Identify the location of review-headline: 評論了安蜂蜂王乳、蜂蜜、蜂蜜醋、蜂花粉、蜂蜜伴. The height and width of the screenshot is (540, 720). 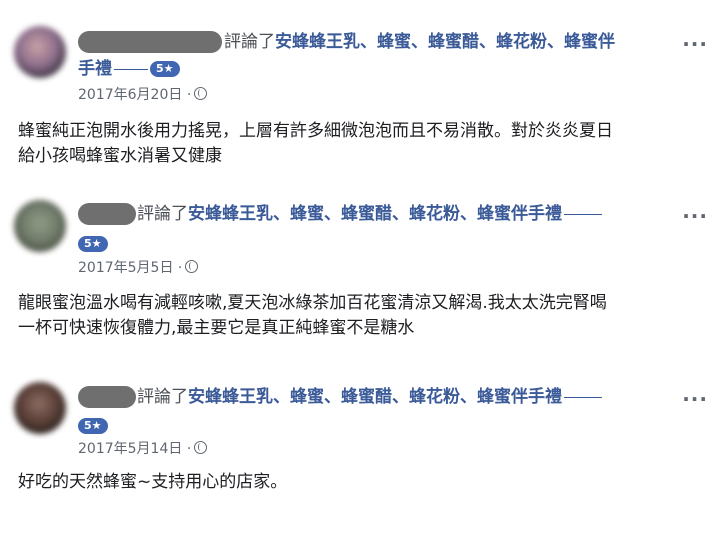
(419, 42).